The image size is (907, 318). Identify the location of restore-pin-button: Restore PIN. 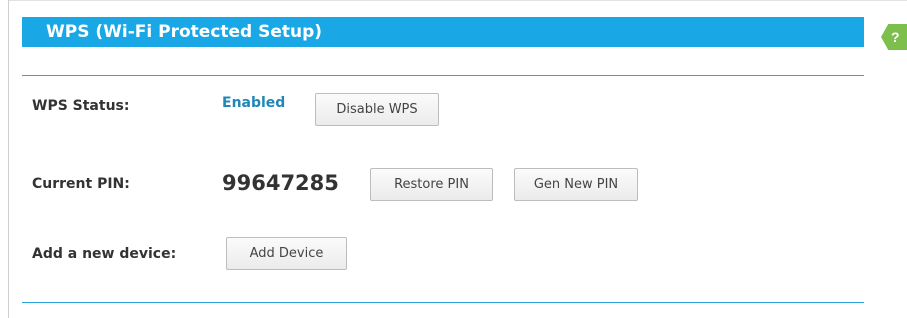
(431, 184).